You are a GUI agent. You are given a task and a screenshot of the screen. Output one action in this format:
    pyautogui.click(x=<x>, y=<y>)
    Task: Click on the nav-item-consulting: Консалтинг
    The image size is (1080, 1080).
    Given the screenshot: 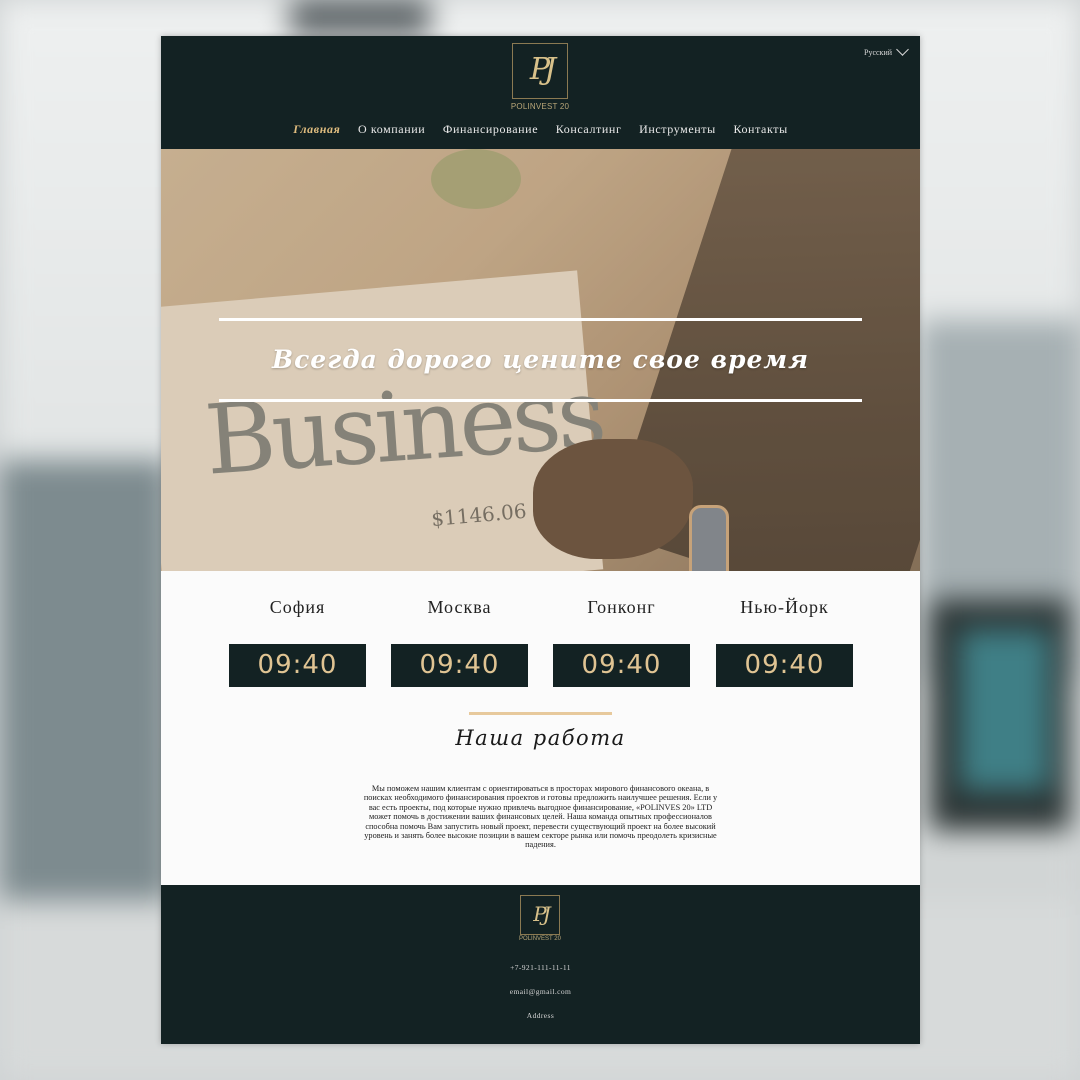 What is the action you would take?
    pyautogui.click(x=589, y=129)
    